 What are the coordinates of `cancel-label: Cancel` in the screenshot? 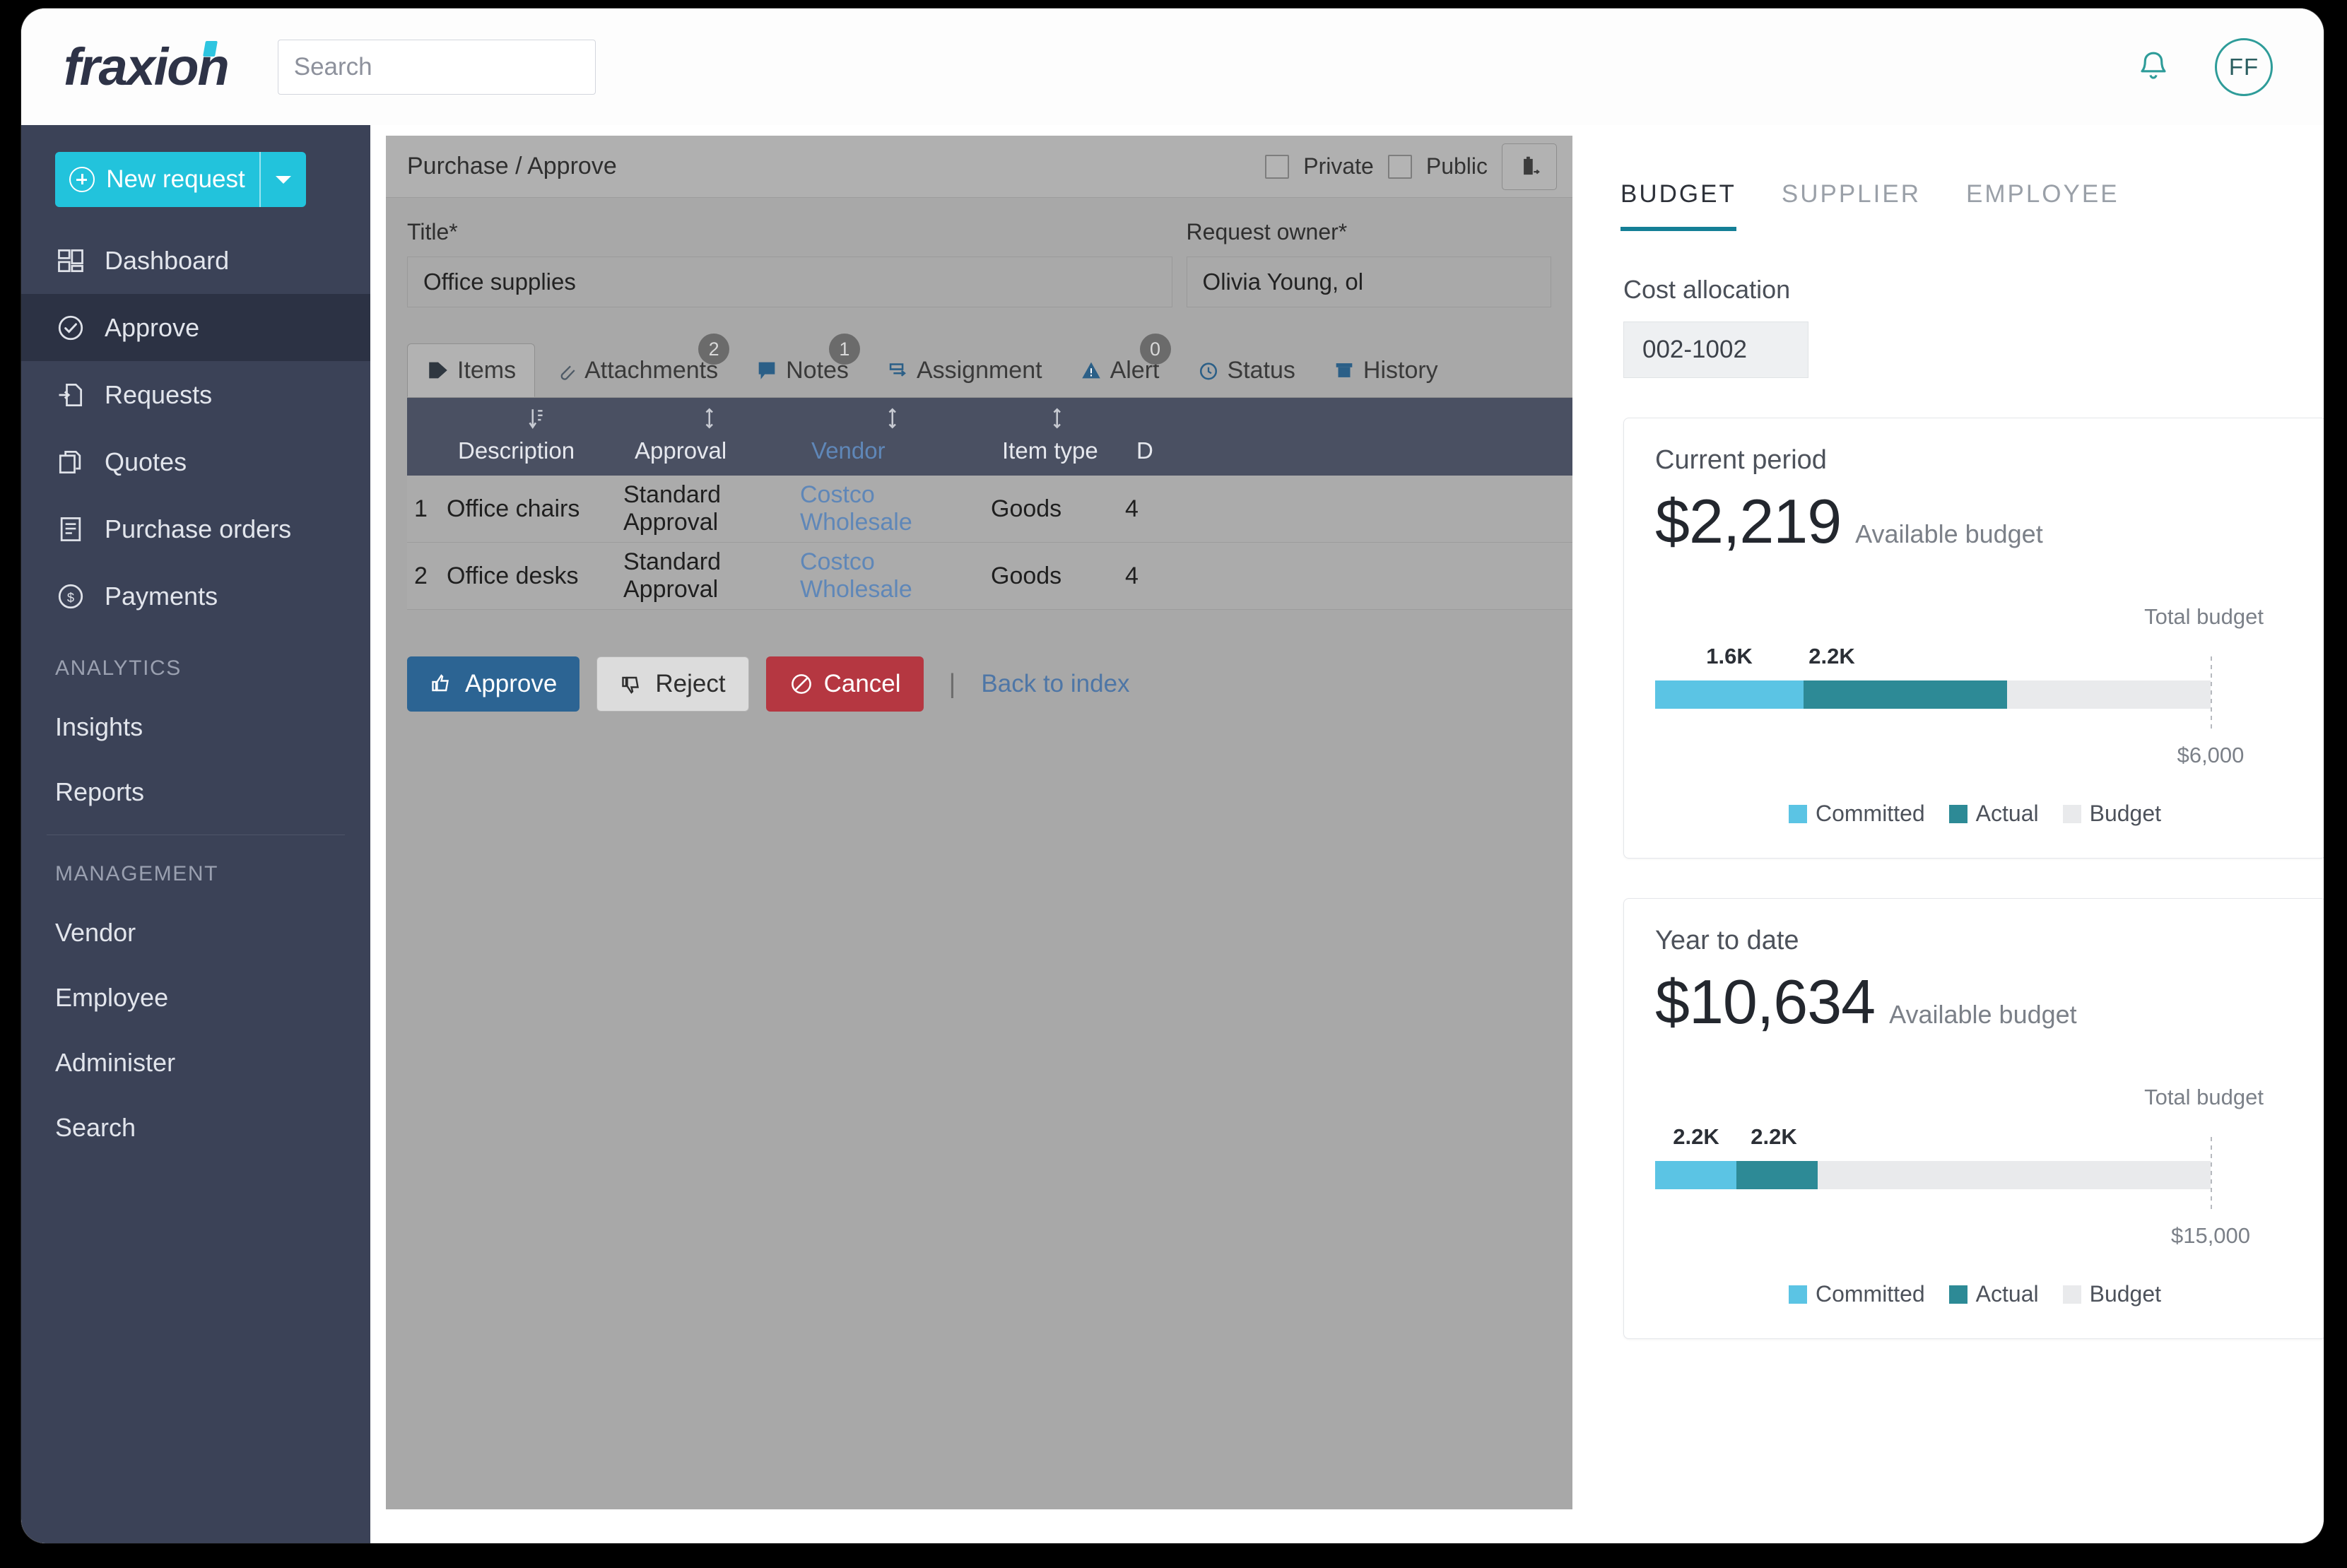 It's located at (862, 683).